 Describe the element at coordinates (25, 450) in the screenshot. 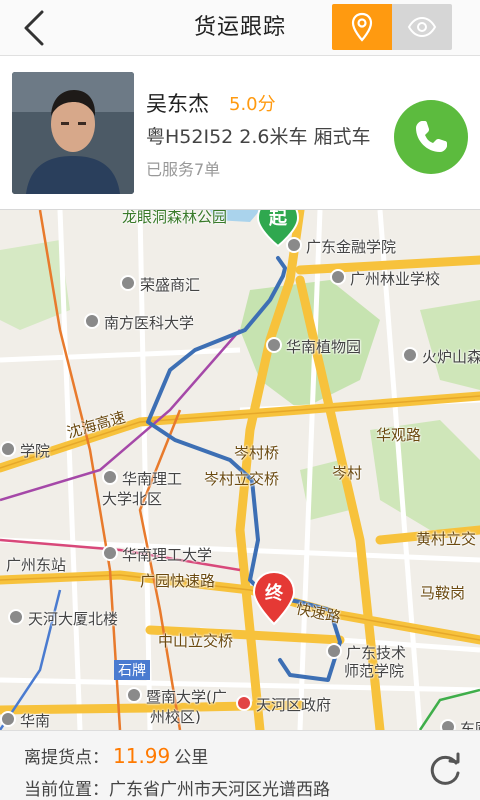

I see `map-label: 学院` at that location.